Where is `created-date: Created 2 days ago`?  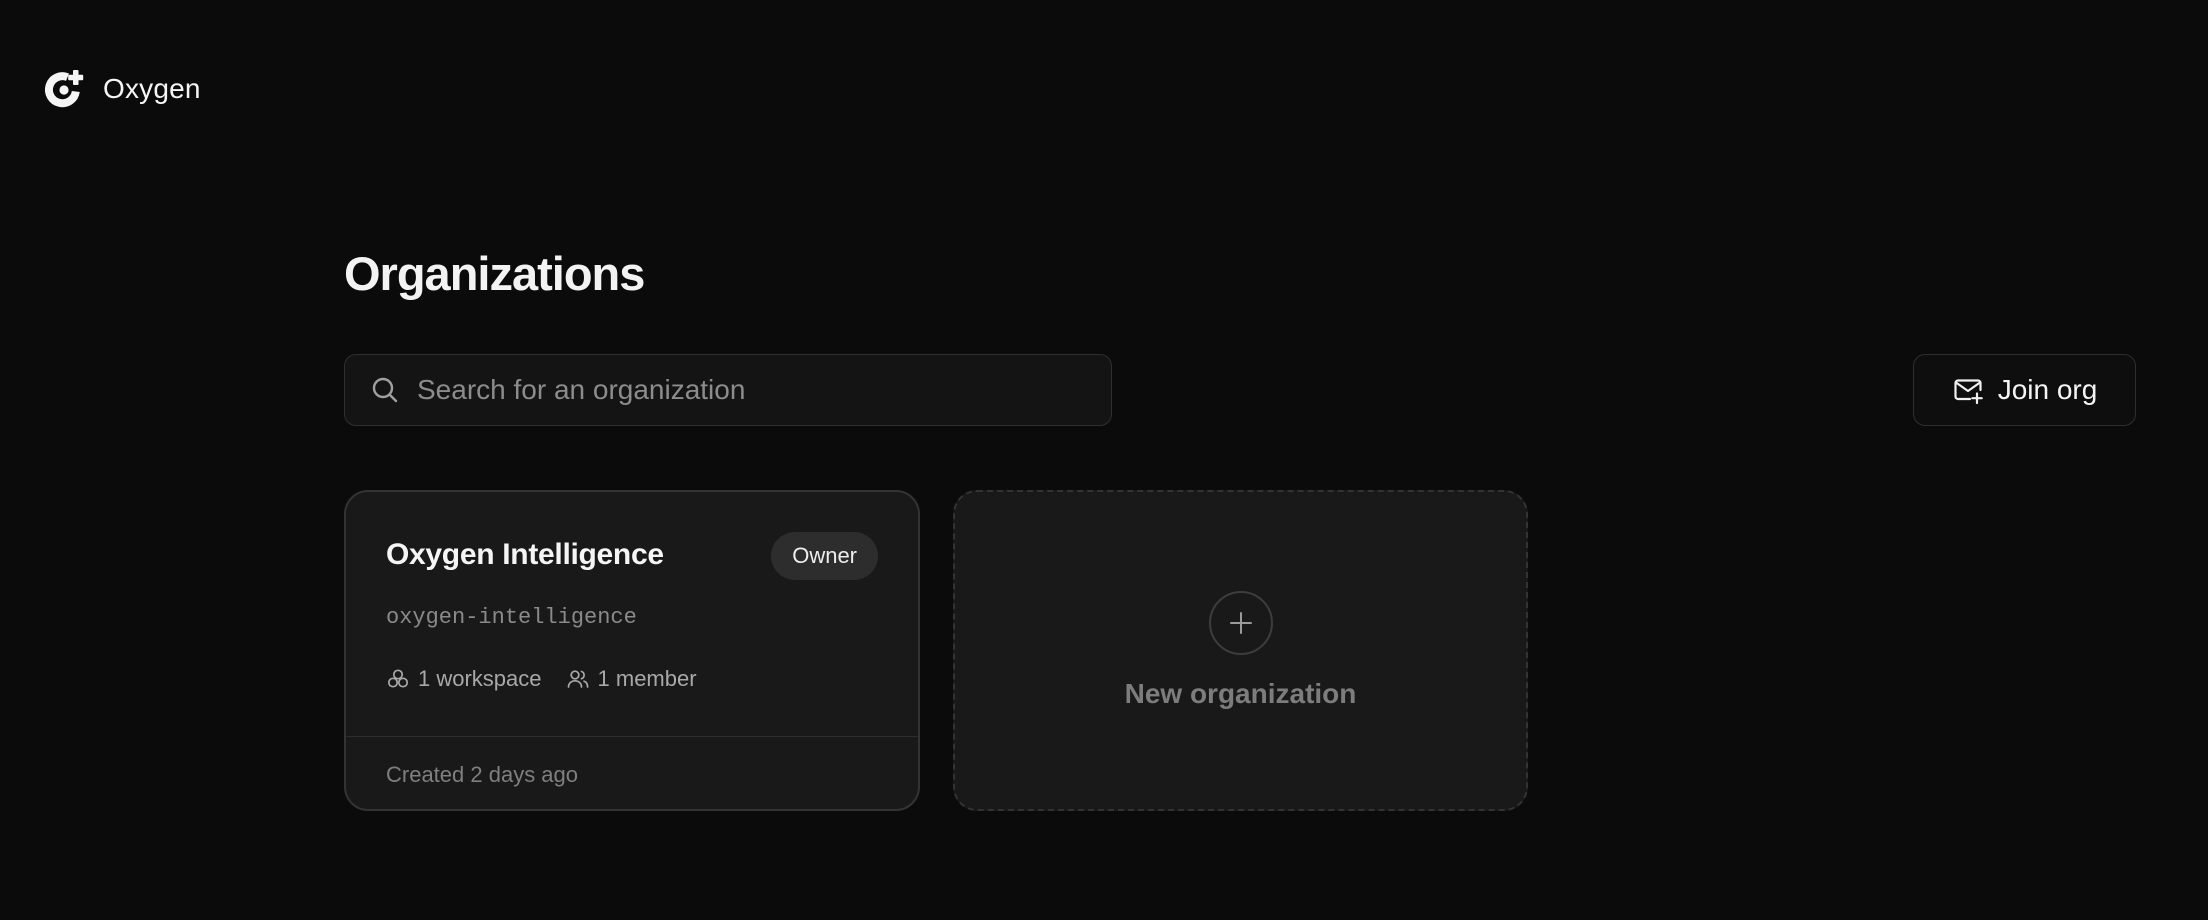
created-date: Created 2 days ago is located at coordinates (482, 774).